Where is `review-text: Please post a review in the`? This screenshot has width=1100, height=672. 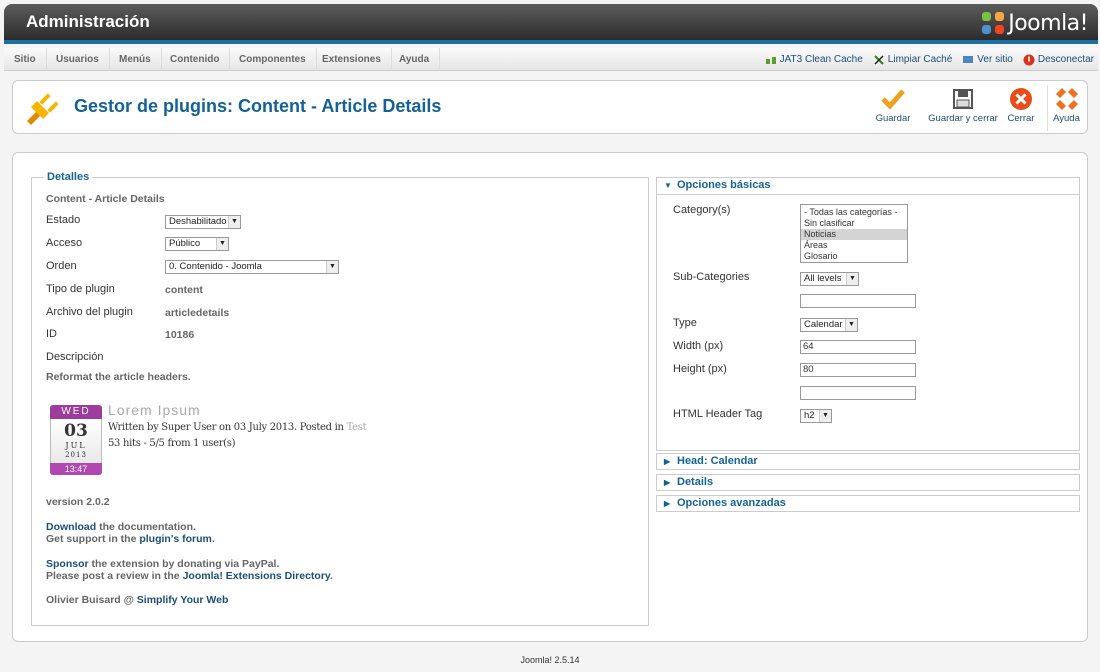 review-text: Please post a review in the is located at coordinates (114, 576).